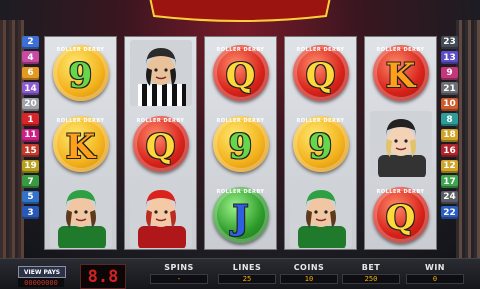 This screenshot has width=480, height=289. What do you see at coordinates (30, 182) in the screenshot?
I see `payline-left-7: 7` at bounding box center [30, 182].